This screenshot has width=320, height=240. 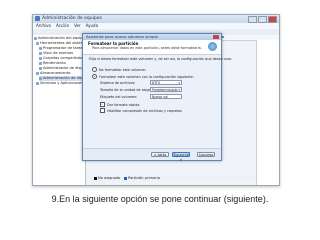 What do you see at coordinates (37, 43) in the screenshot?
I see `tools-icon` at bounding box center [37, 43].